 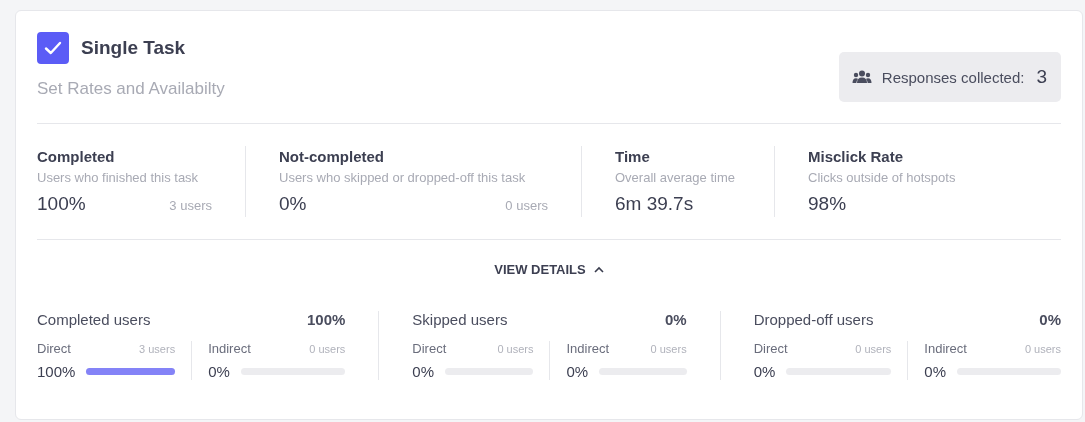 What do you see at coordinates (293, 204) in the screenshot?
I see `stat-value: 0%` at bounding box center [293, 204].